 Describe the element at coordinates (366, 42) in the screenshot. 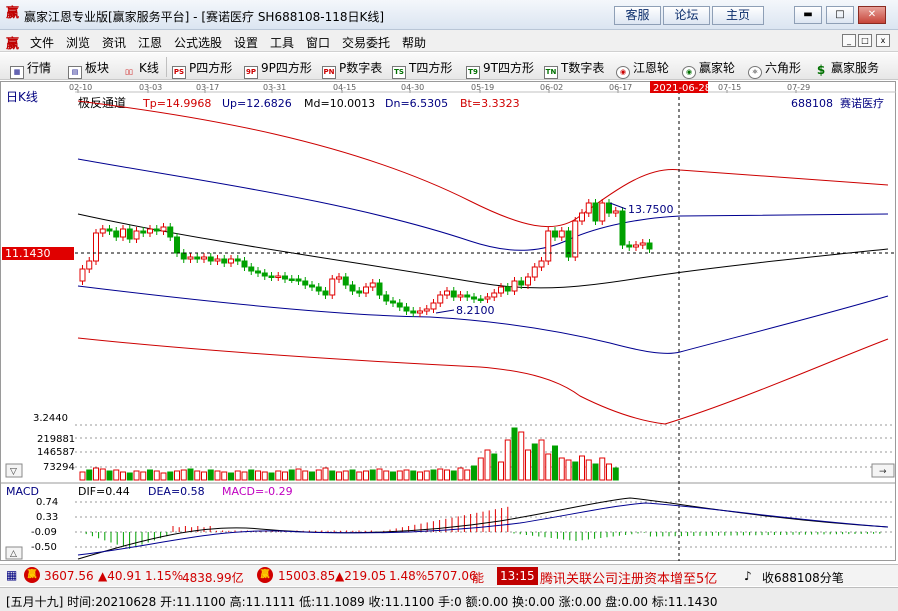

I see `menu-trade: 交易委托` at that location.